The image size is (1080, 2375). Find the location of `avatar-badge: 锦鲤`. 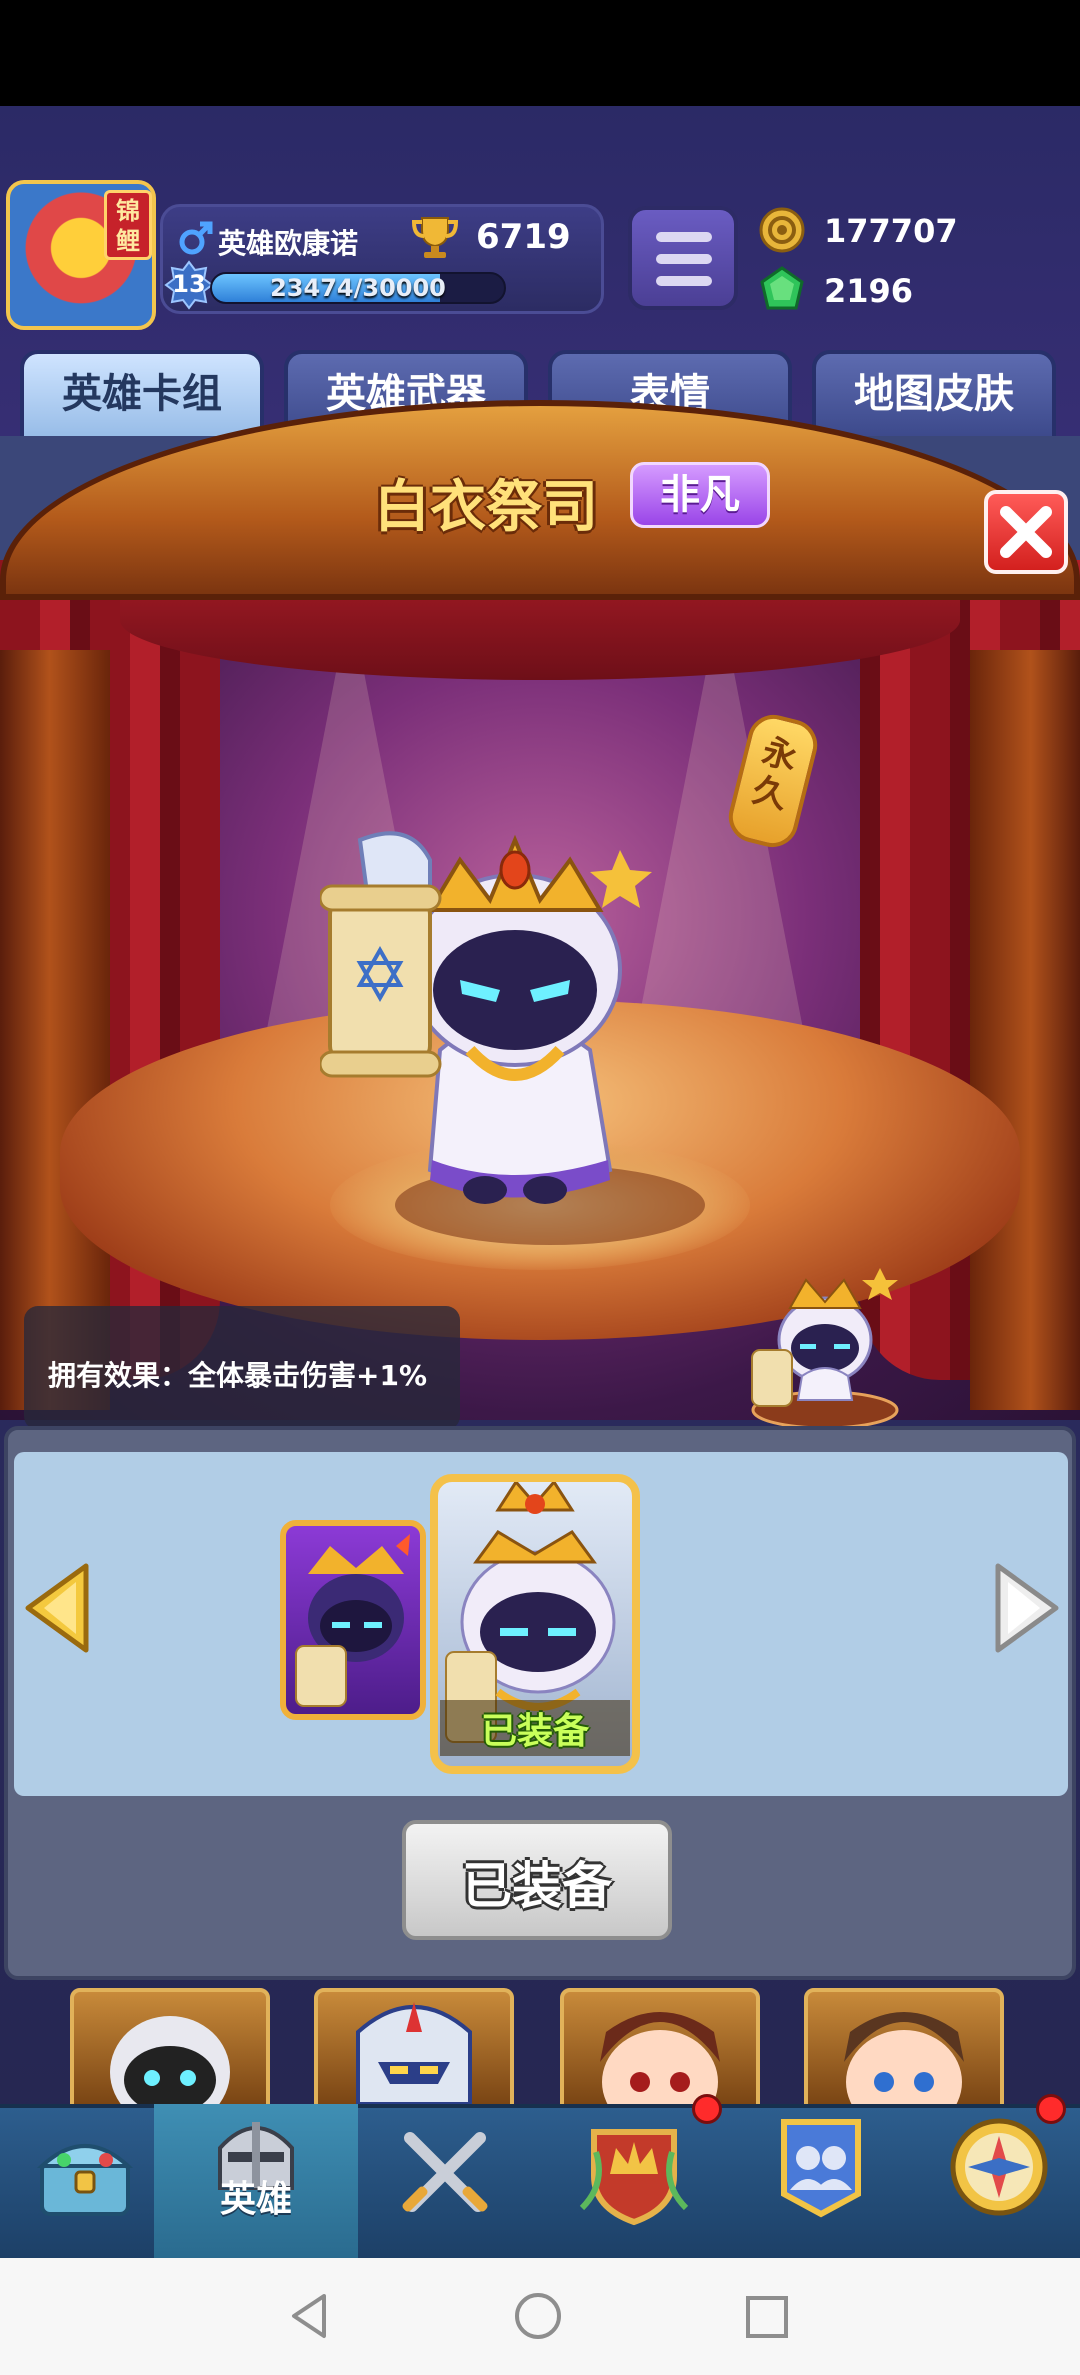

avatar-badge: 锦鲤 is located at coordinates (128, 225).